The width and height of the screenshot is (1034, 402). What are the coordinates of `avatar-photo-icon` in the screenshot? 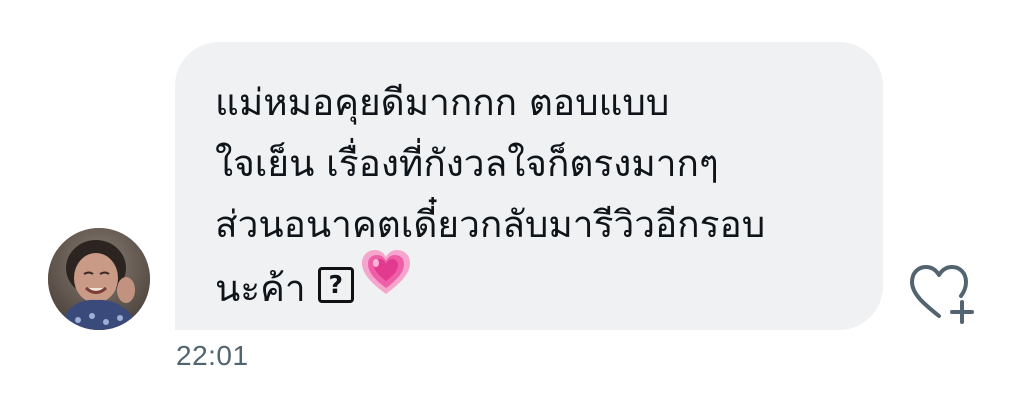 It's located at (99, 279).